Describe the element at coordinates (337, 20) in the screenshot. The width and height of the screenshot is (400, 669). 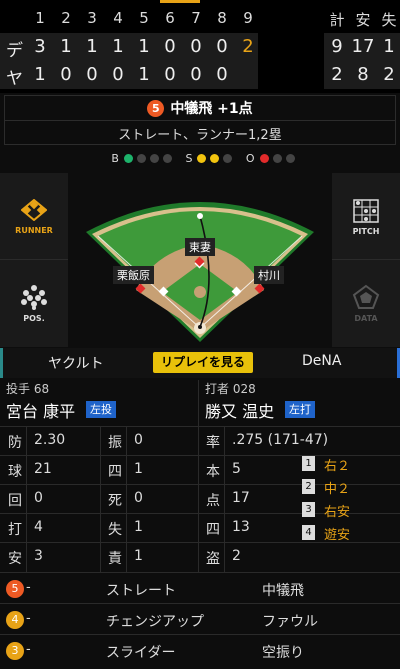
I see `total-runs-header: 計` at that location.